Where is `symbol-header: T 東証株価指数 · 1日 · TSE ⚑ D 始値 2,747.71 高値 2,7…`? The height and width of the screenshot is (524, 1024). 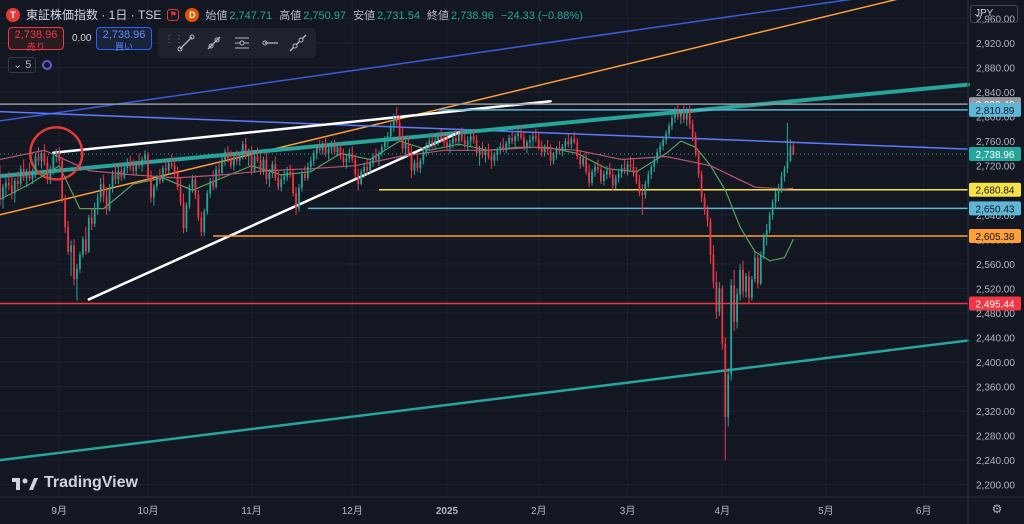 symbol-header: T 東証株価指数 · 1日 · TSE ⚑ D 始値 2,747.71 高値 2,7… is located at coordinates (294, 14).